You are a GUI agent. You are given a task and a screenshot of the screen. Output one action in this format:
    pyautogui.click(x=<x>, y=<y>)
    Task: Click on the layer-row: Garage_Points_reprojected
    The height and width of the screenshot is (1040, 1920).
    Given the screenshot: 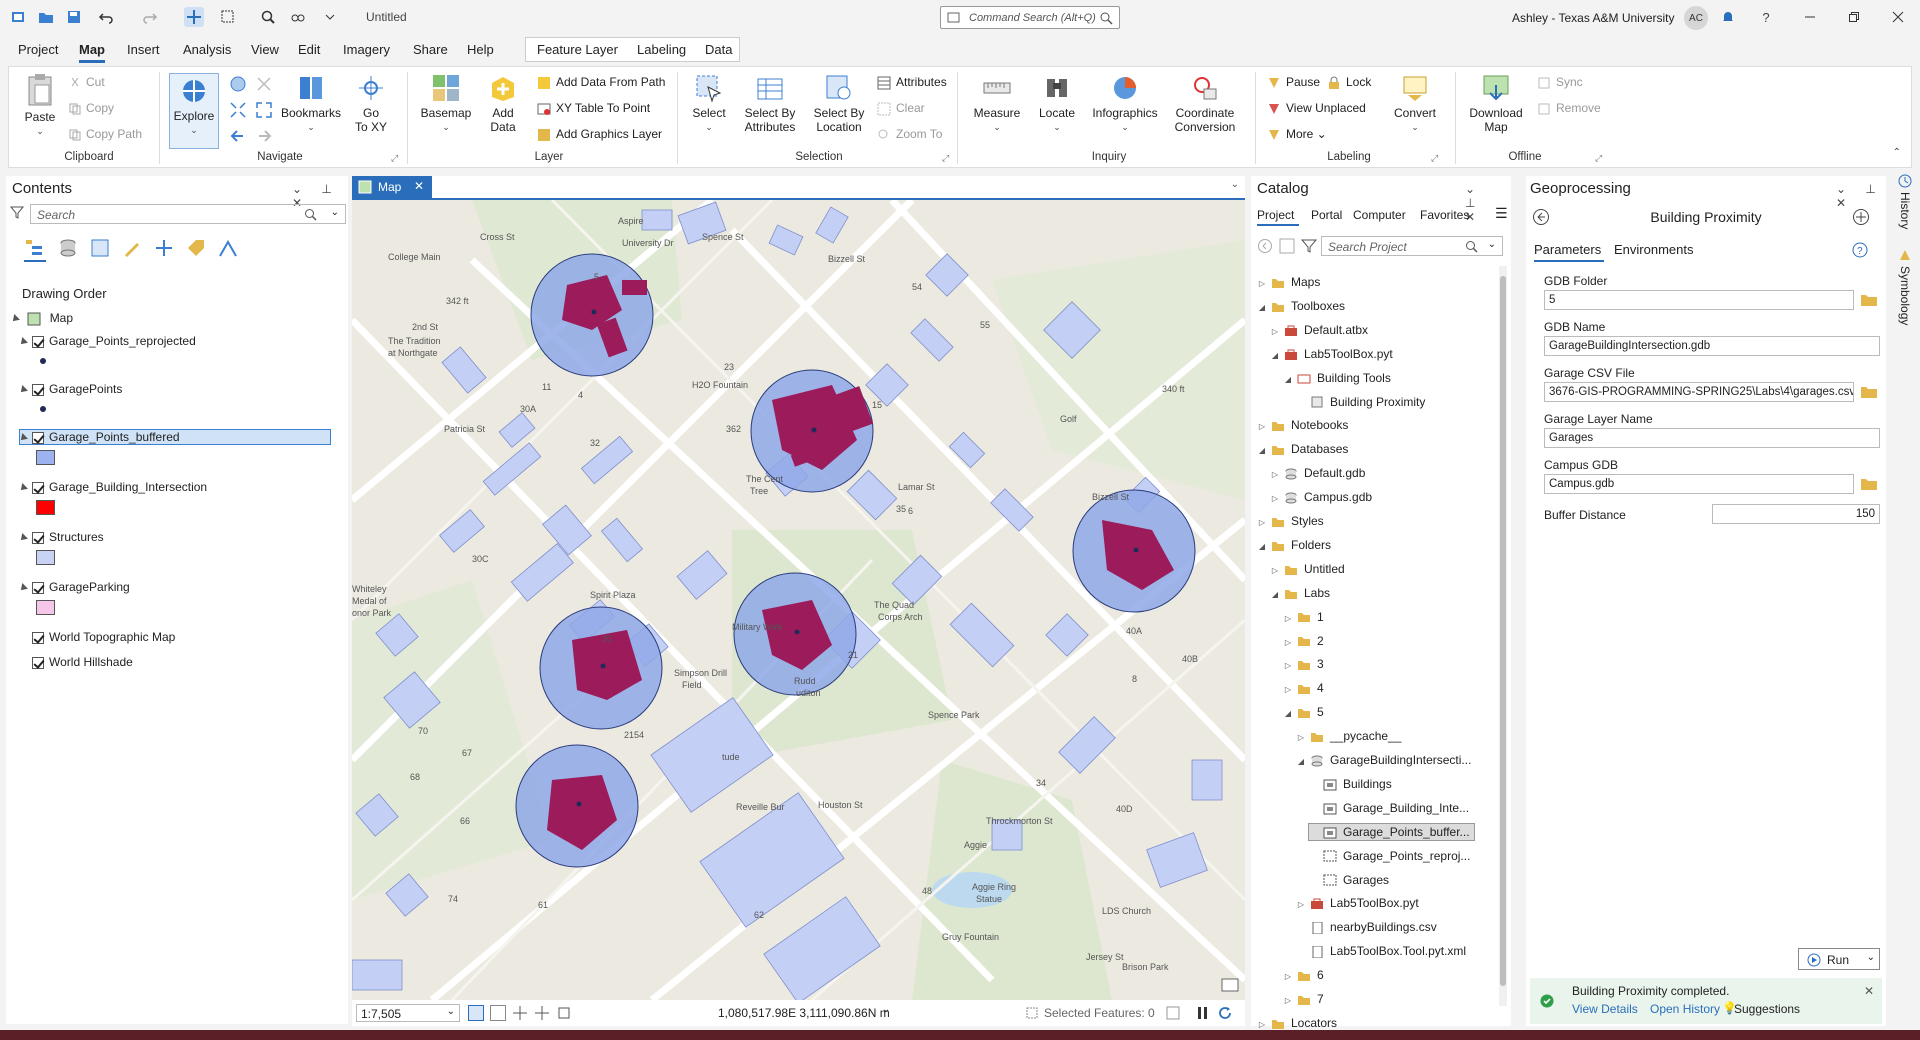 What is the action you would take?
    pyautogui.click(x=107, y=341)
    